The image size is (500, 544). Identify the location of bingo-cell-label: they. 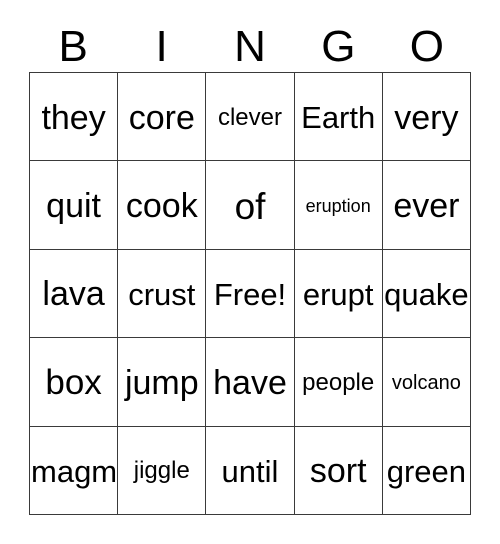
(73, 117).